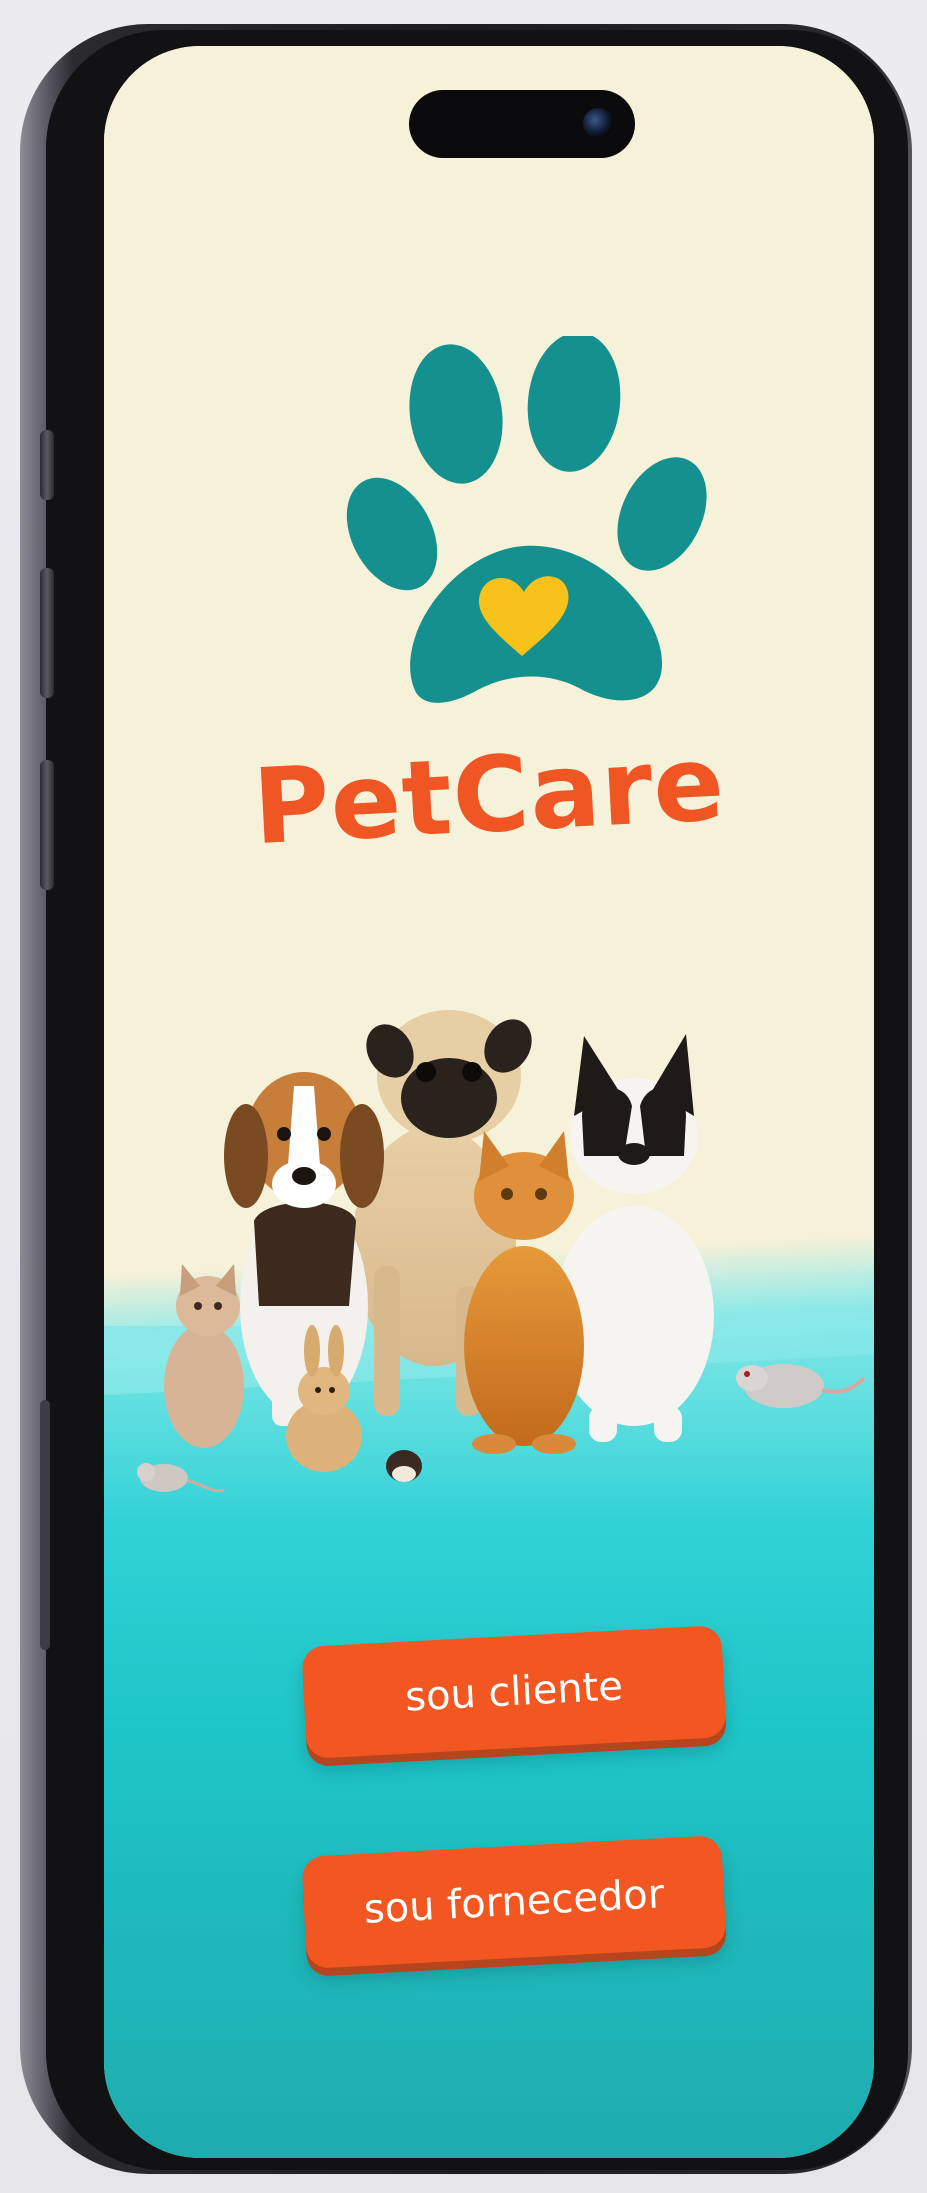 The image size is (927, 2193). Describe the element at coordinates (598, 123) in the screenshot. I see `front-camera-icon` at that location.